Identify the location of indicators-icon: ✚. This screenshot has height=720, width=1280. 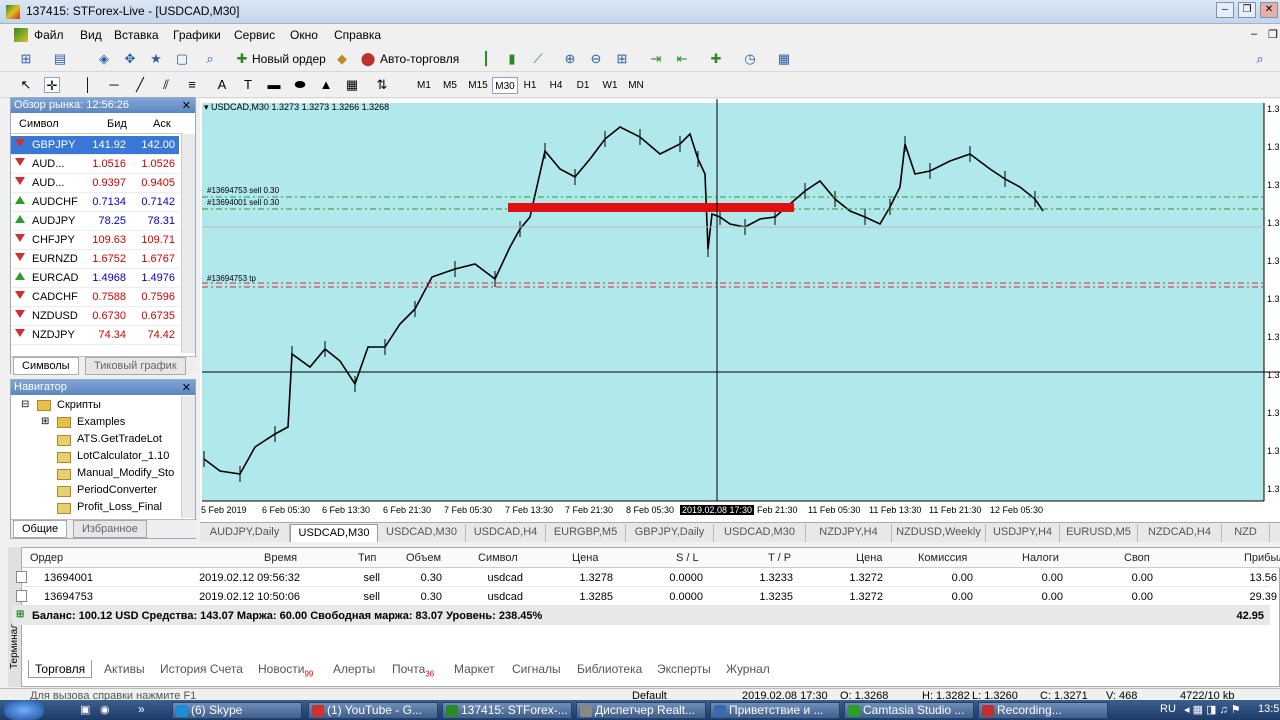
(716, 59).